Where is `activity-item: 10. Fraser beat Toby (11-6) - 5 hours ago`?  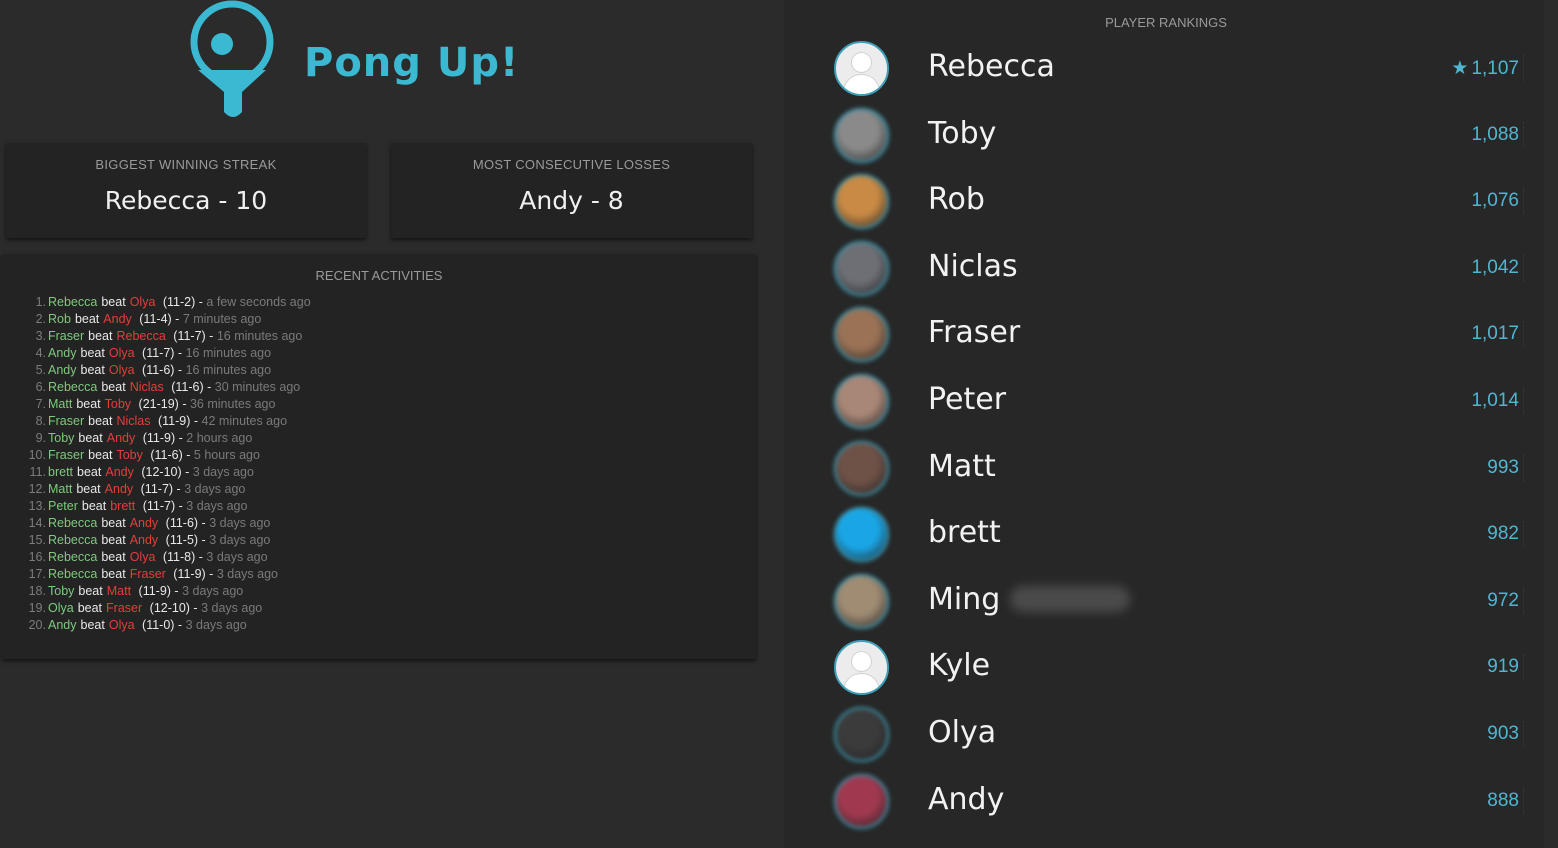
activity-item: 10. Fraser beat Toby (11-6) - 5 hours ago is located at coordinates (161, 455).